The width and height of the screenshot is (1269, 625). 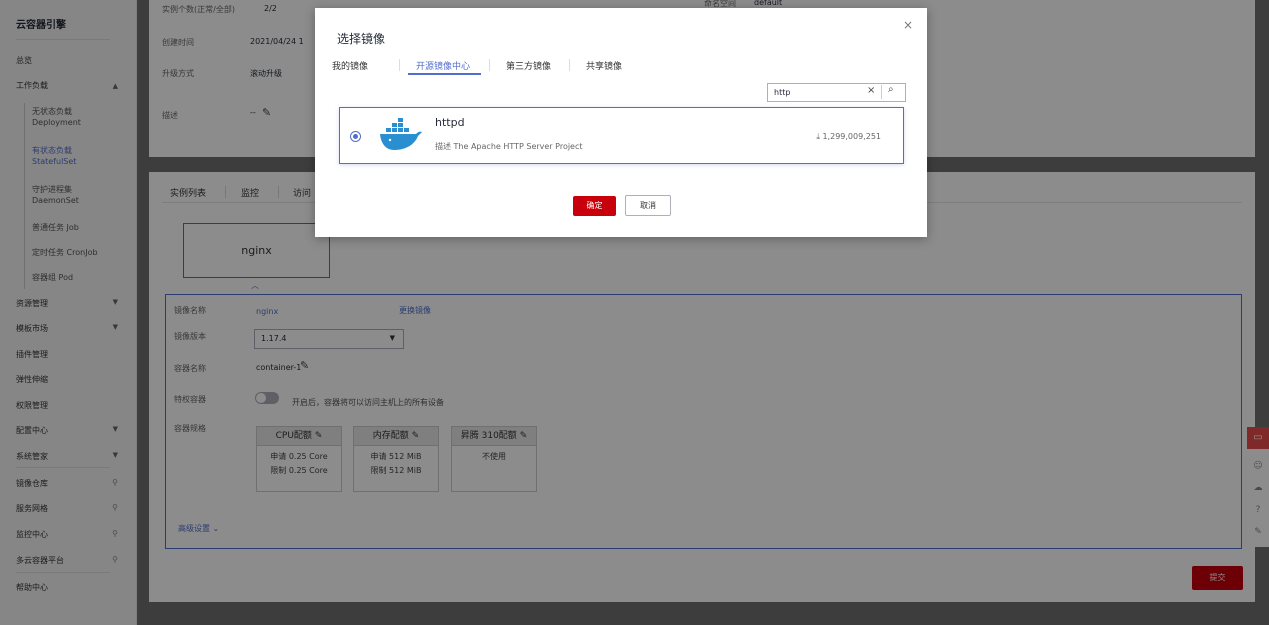 I want to click on radio-dot, so click(x=355, y=136).